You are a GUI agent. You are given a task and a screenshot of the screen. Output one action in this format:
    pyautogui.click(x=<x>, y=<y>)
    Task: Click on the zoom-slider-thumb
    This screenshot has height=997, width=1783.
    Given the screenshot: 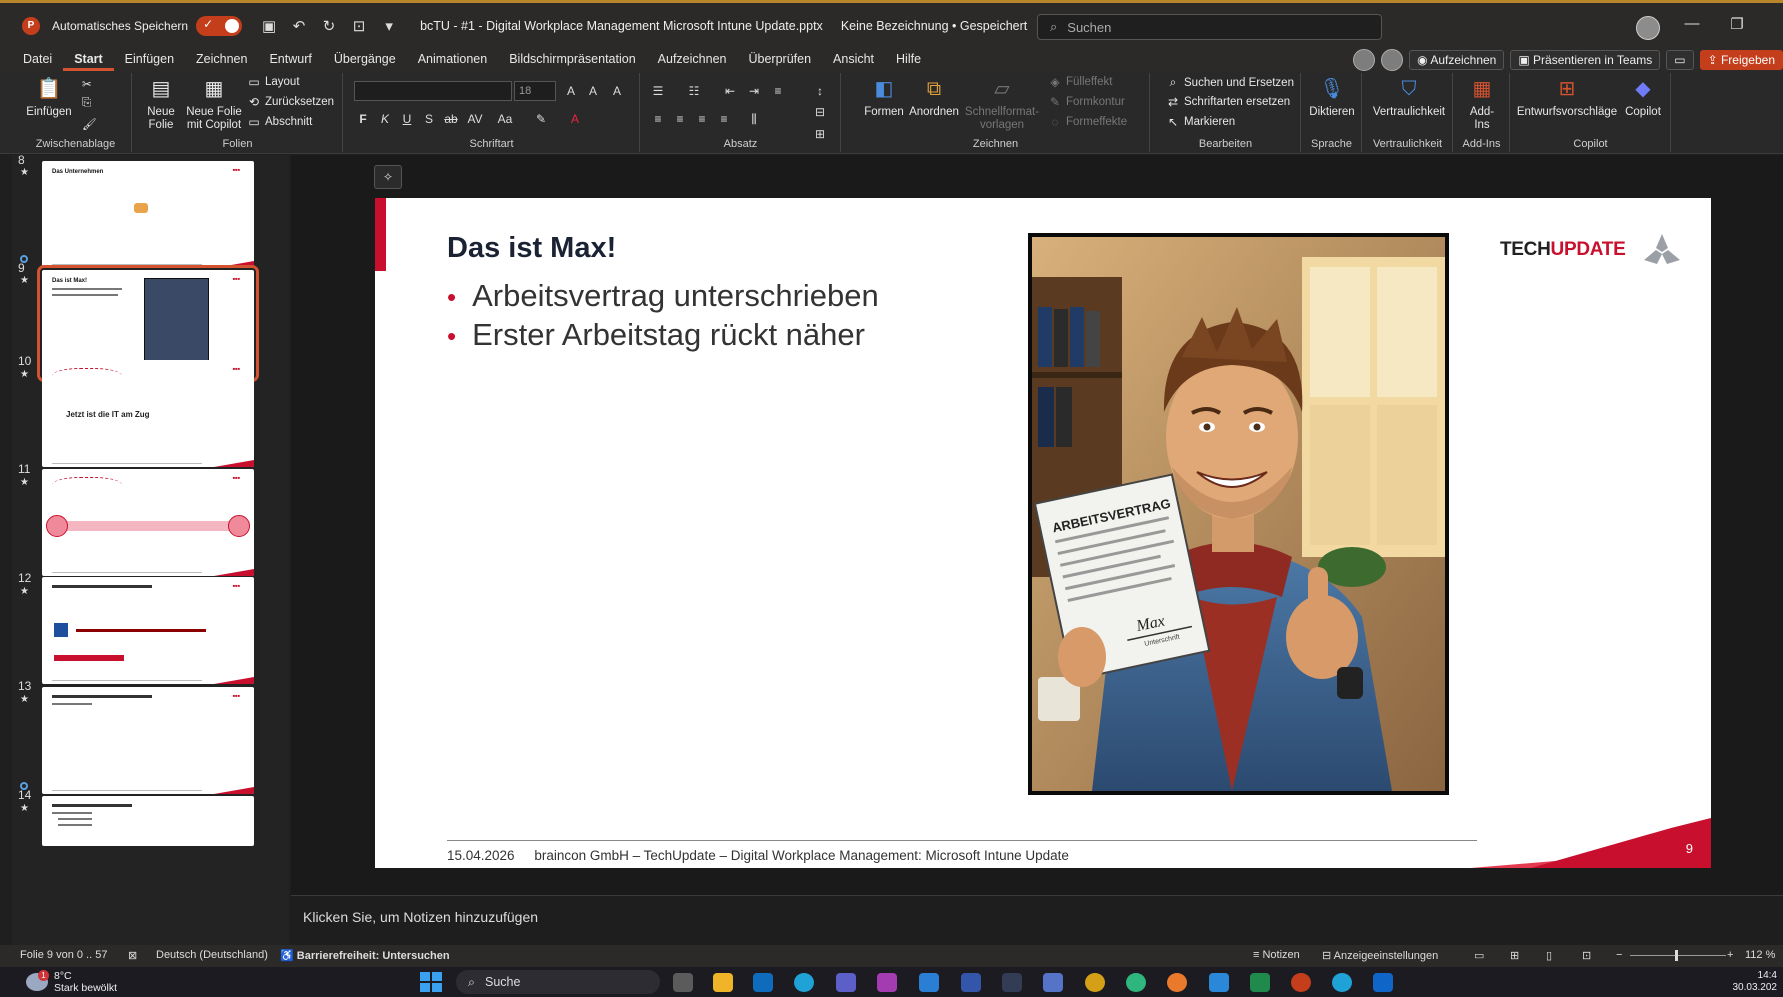 What is the action you would take?
    pyautogui.click(x=1676, y=955)
    